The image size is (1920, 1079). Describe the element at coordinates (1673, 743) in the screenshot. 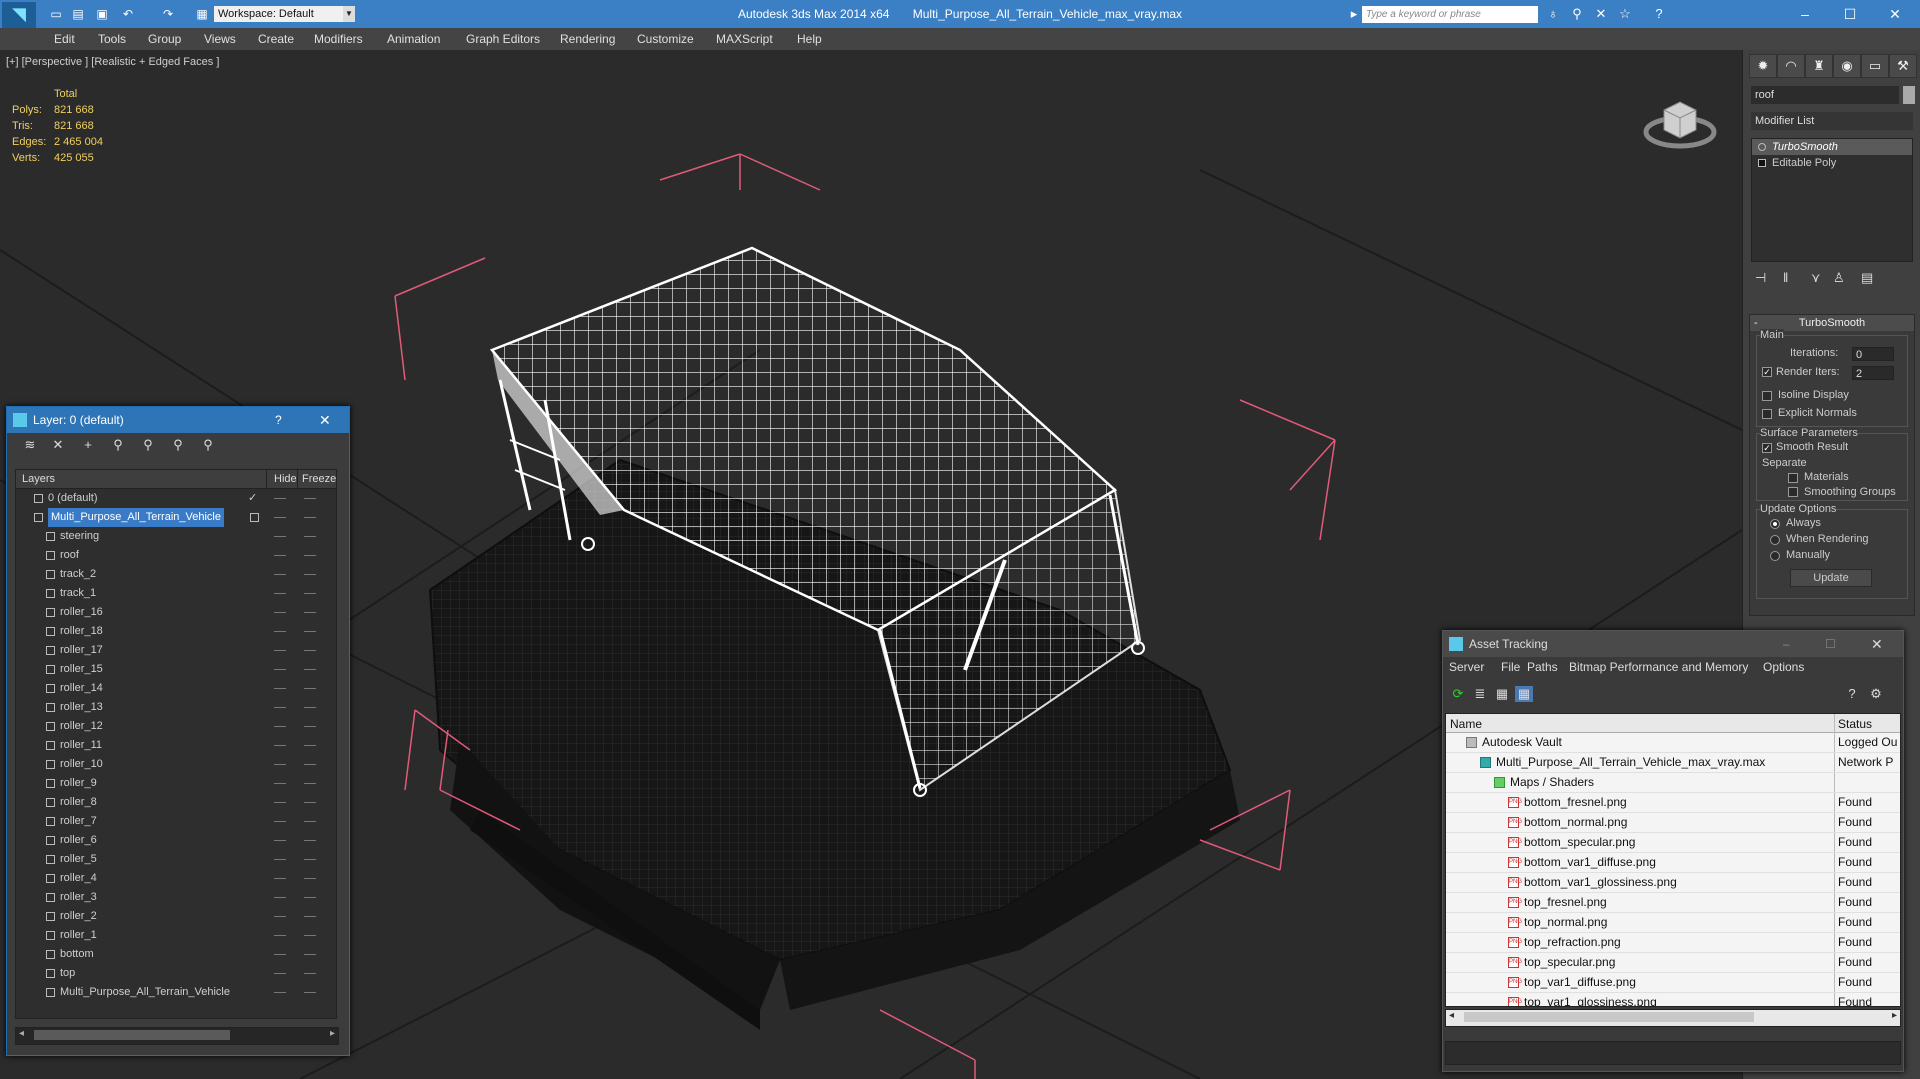

I see `asset-row: Autodesk Vault Logged Ou` at that location.